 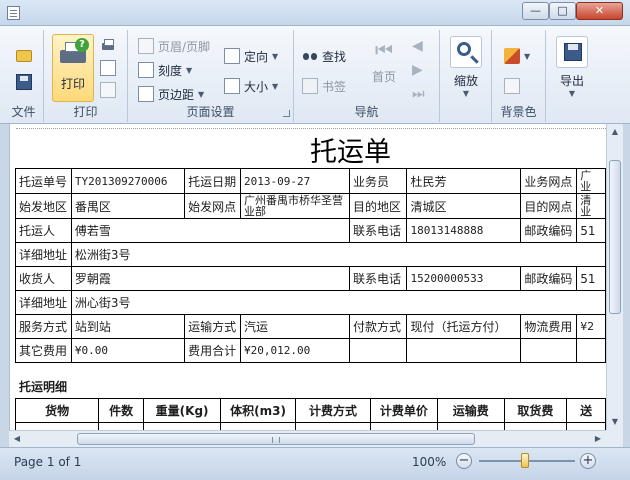 I want to click on table-row: 服务方式 站到站 运输方式 汽运 付款方式 现付（托运方付） 物流费用 ¥2, so click(x=310, y=326).